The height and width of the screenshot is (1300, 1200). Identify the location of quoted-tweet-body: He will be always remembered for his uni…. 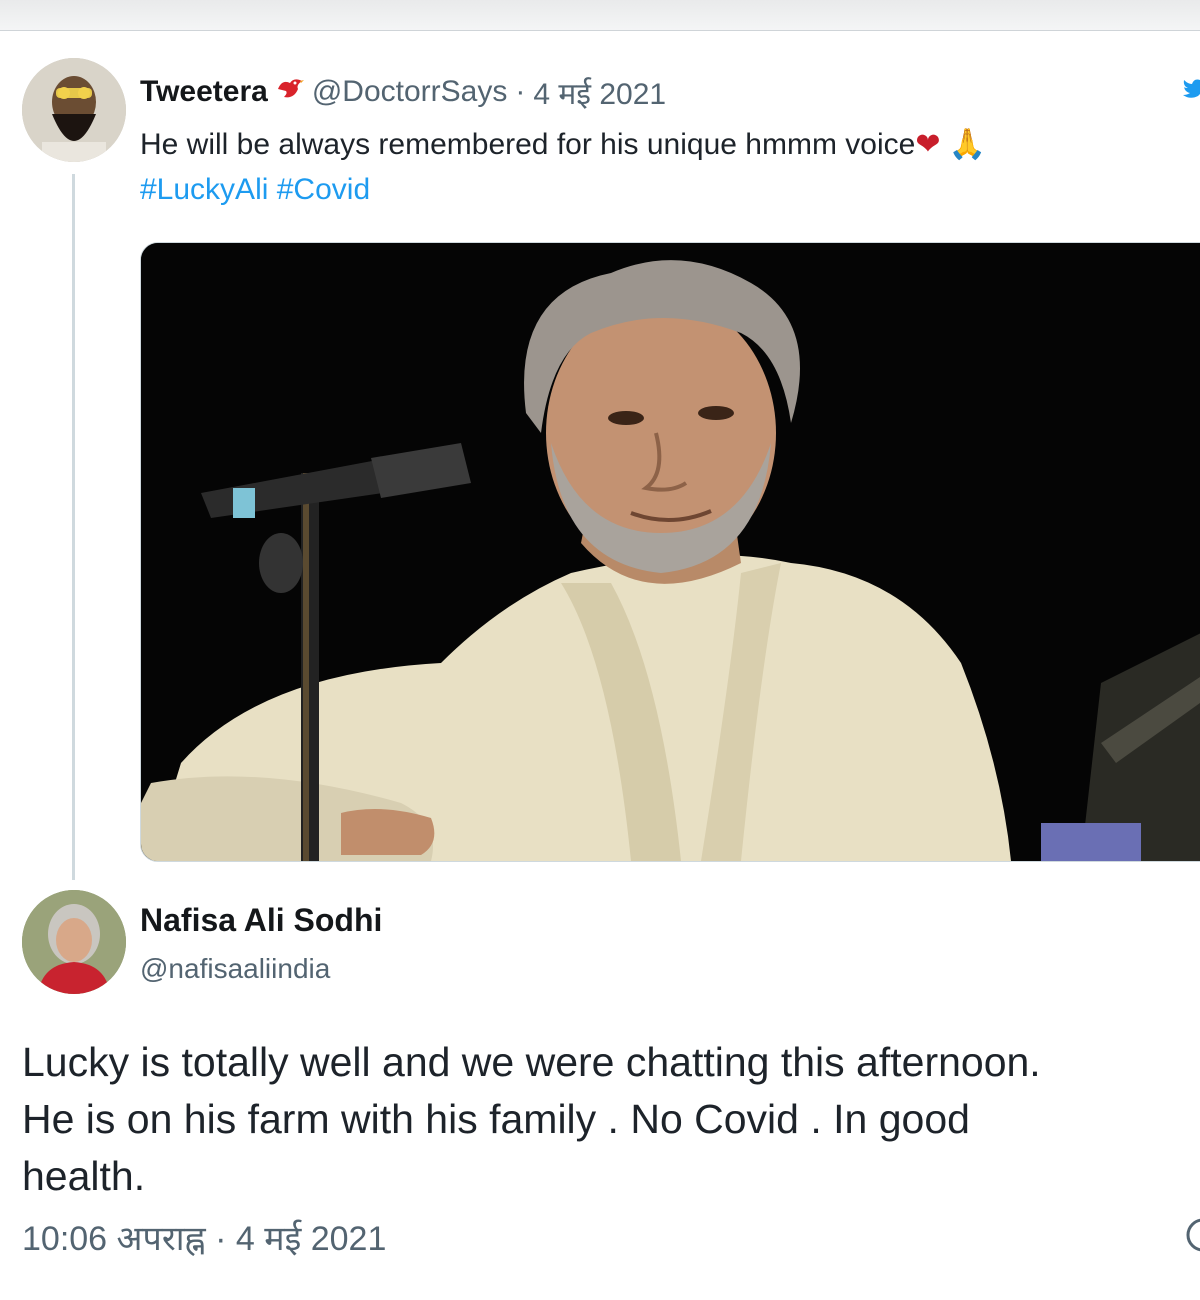
(528, 144).